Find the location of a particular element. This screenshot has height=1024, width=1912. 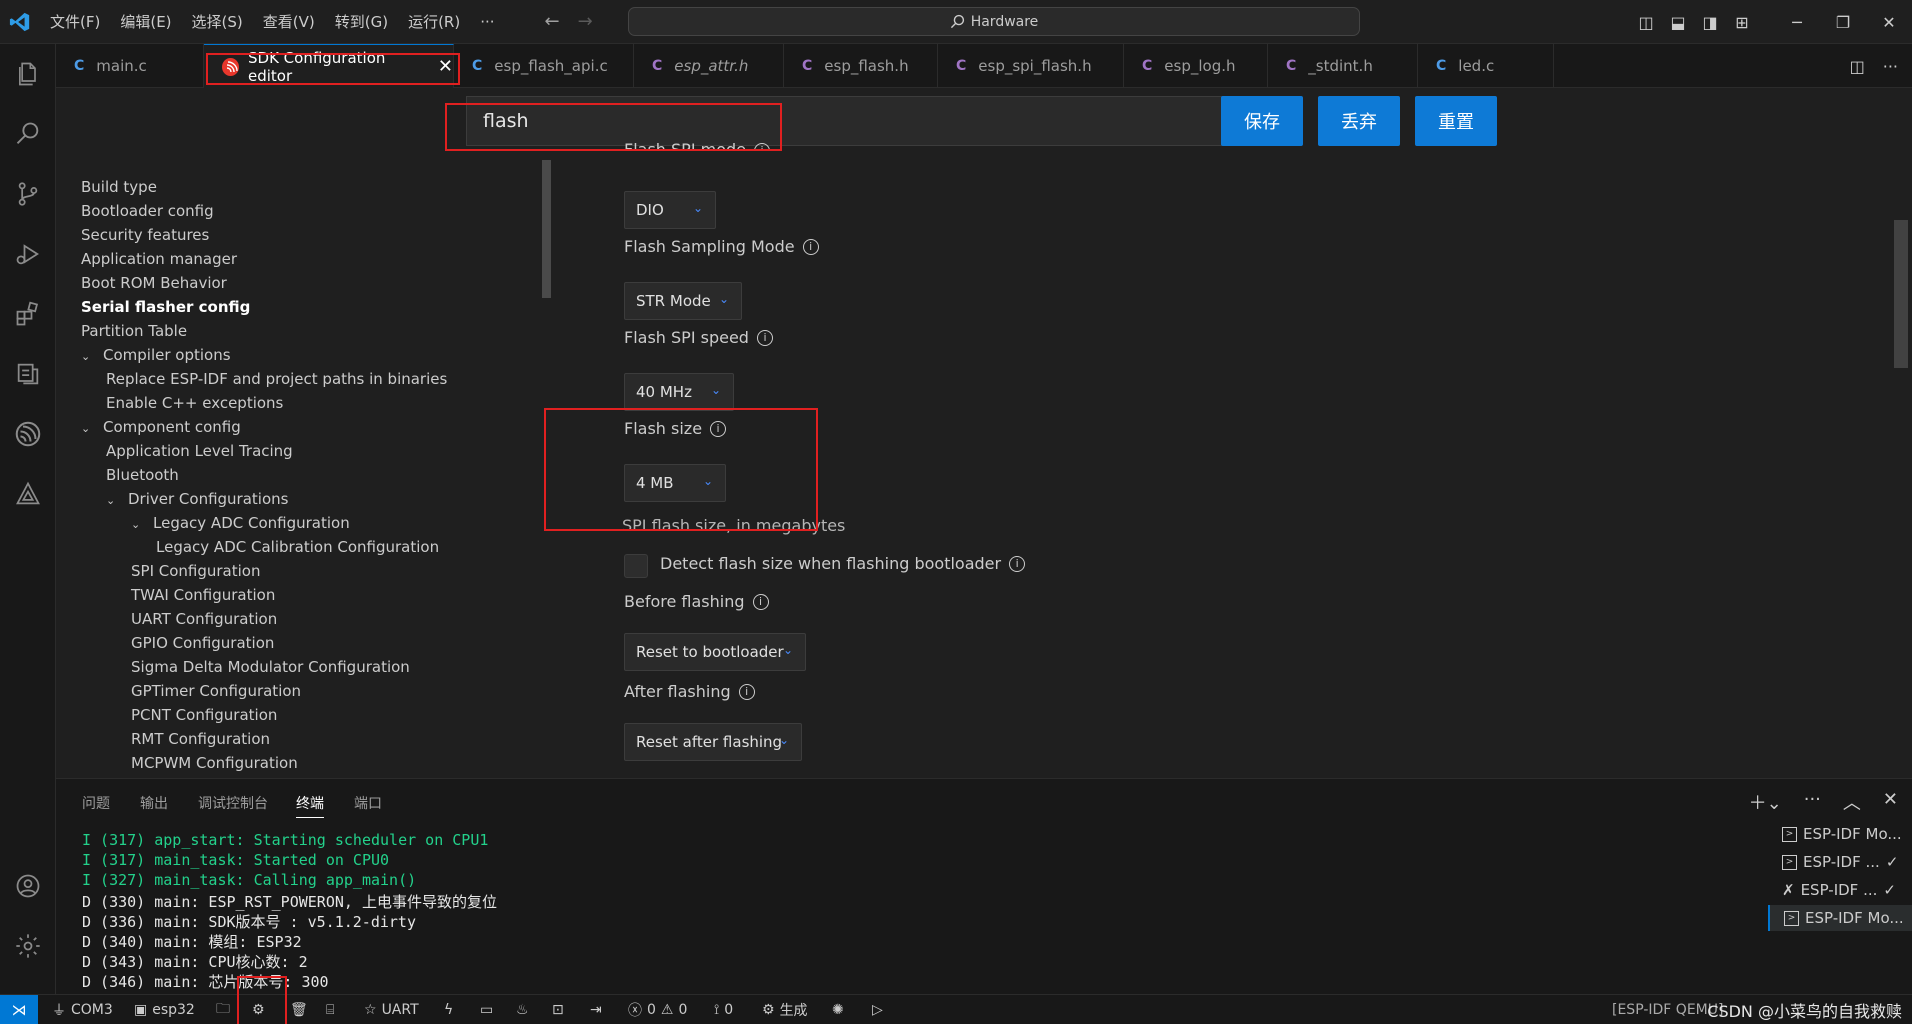

tree-item-serial-flasher-config: Serial flasher config is located at coordinates (165, 307).